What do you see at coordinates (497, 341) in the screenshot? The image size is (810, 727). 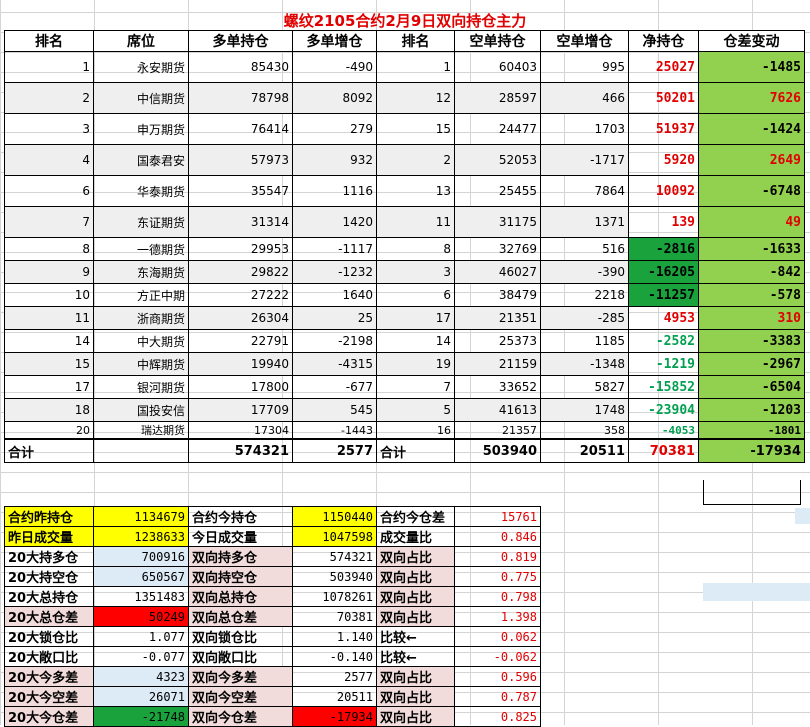 I see `short-position-cell: 25373` at bounding box center [497, 341].